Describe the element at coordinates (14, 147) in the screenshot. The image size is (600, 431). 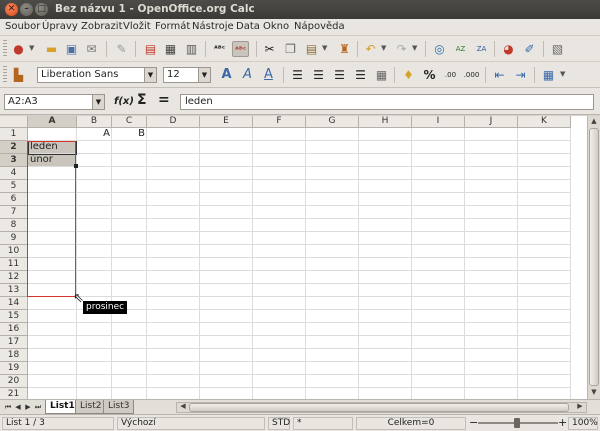
I see `row-header-2: 2` at that location.